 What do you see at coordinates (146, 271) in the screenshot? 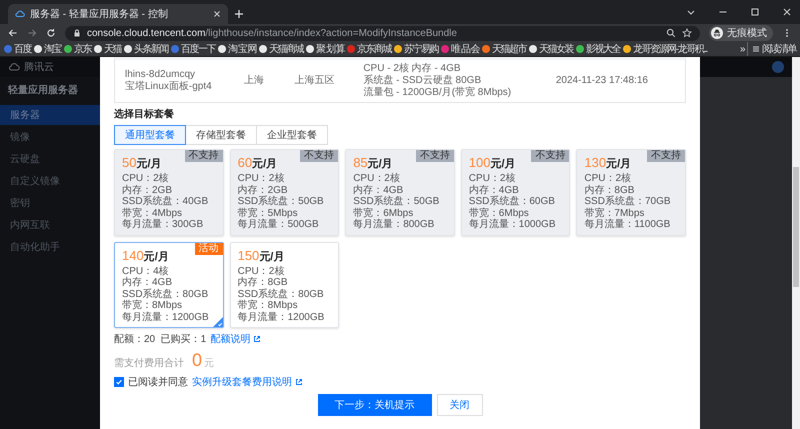
I see `plan-spec: CPU：4核` at bounding box center [146, 271].